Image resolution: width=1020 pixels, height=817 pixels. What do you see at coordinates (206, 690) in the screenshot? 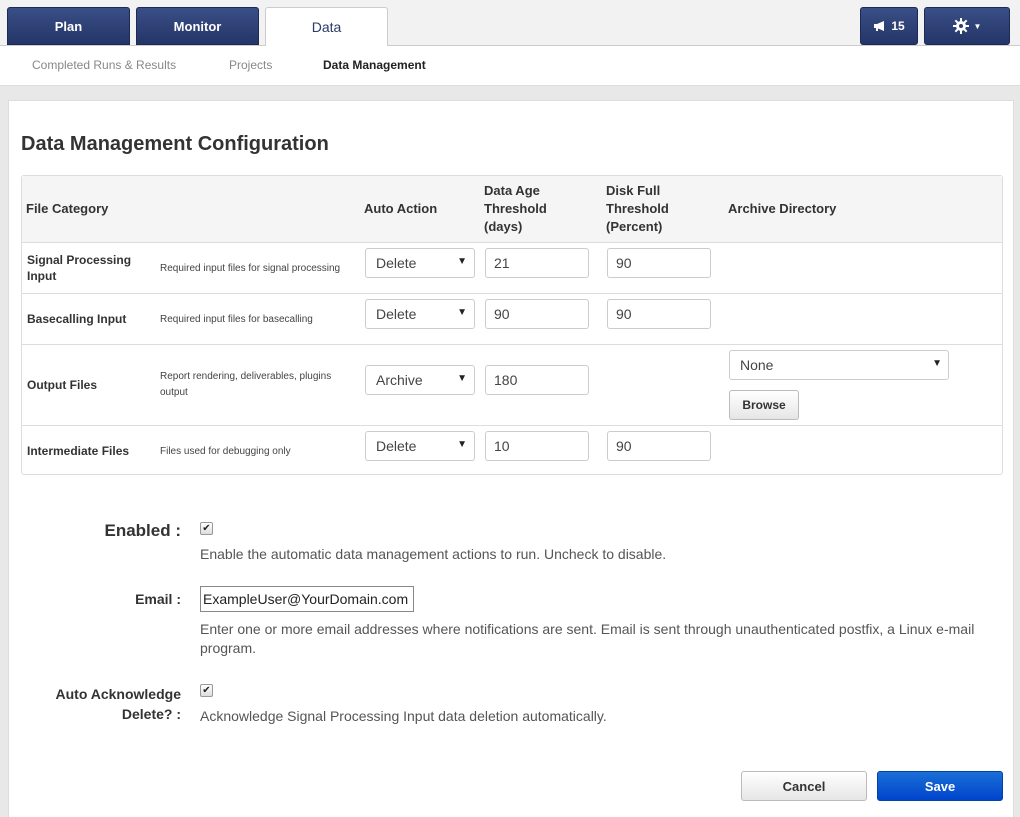
I see `auto-acknowledge-checkbox: ✔` at bounding box center [206, 690].